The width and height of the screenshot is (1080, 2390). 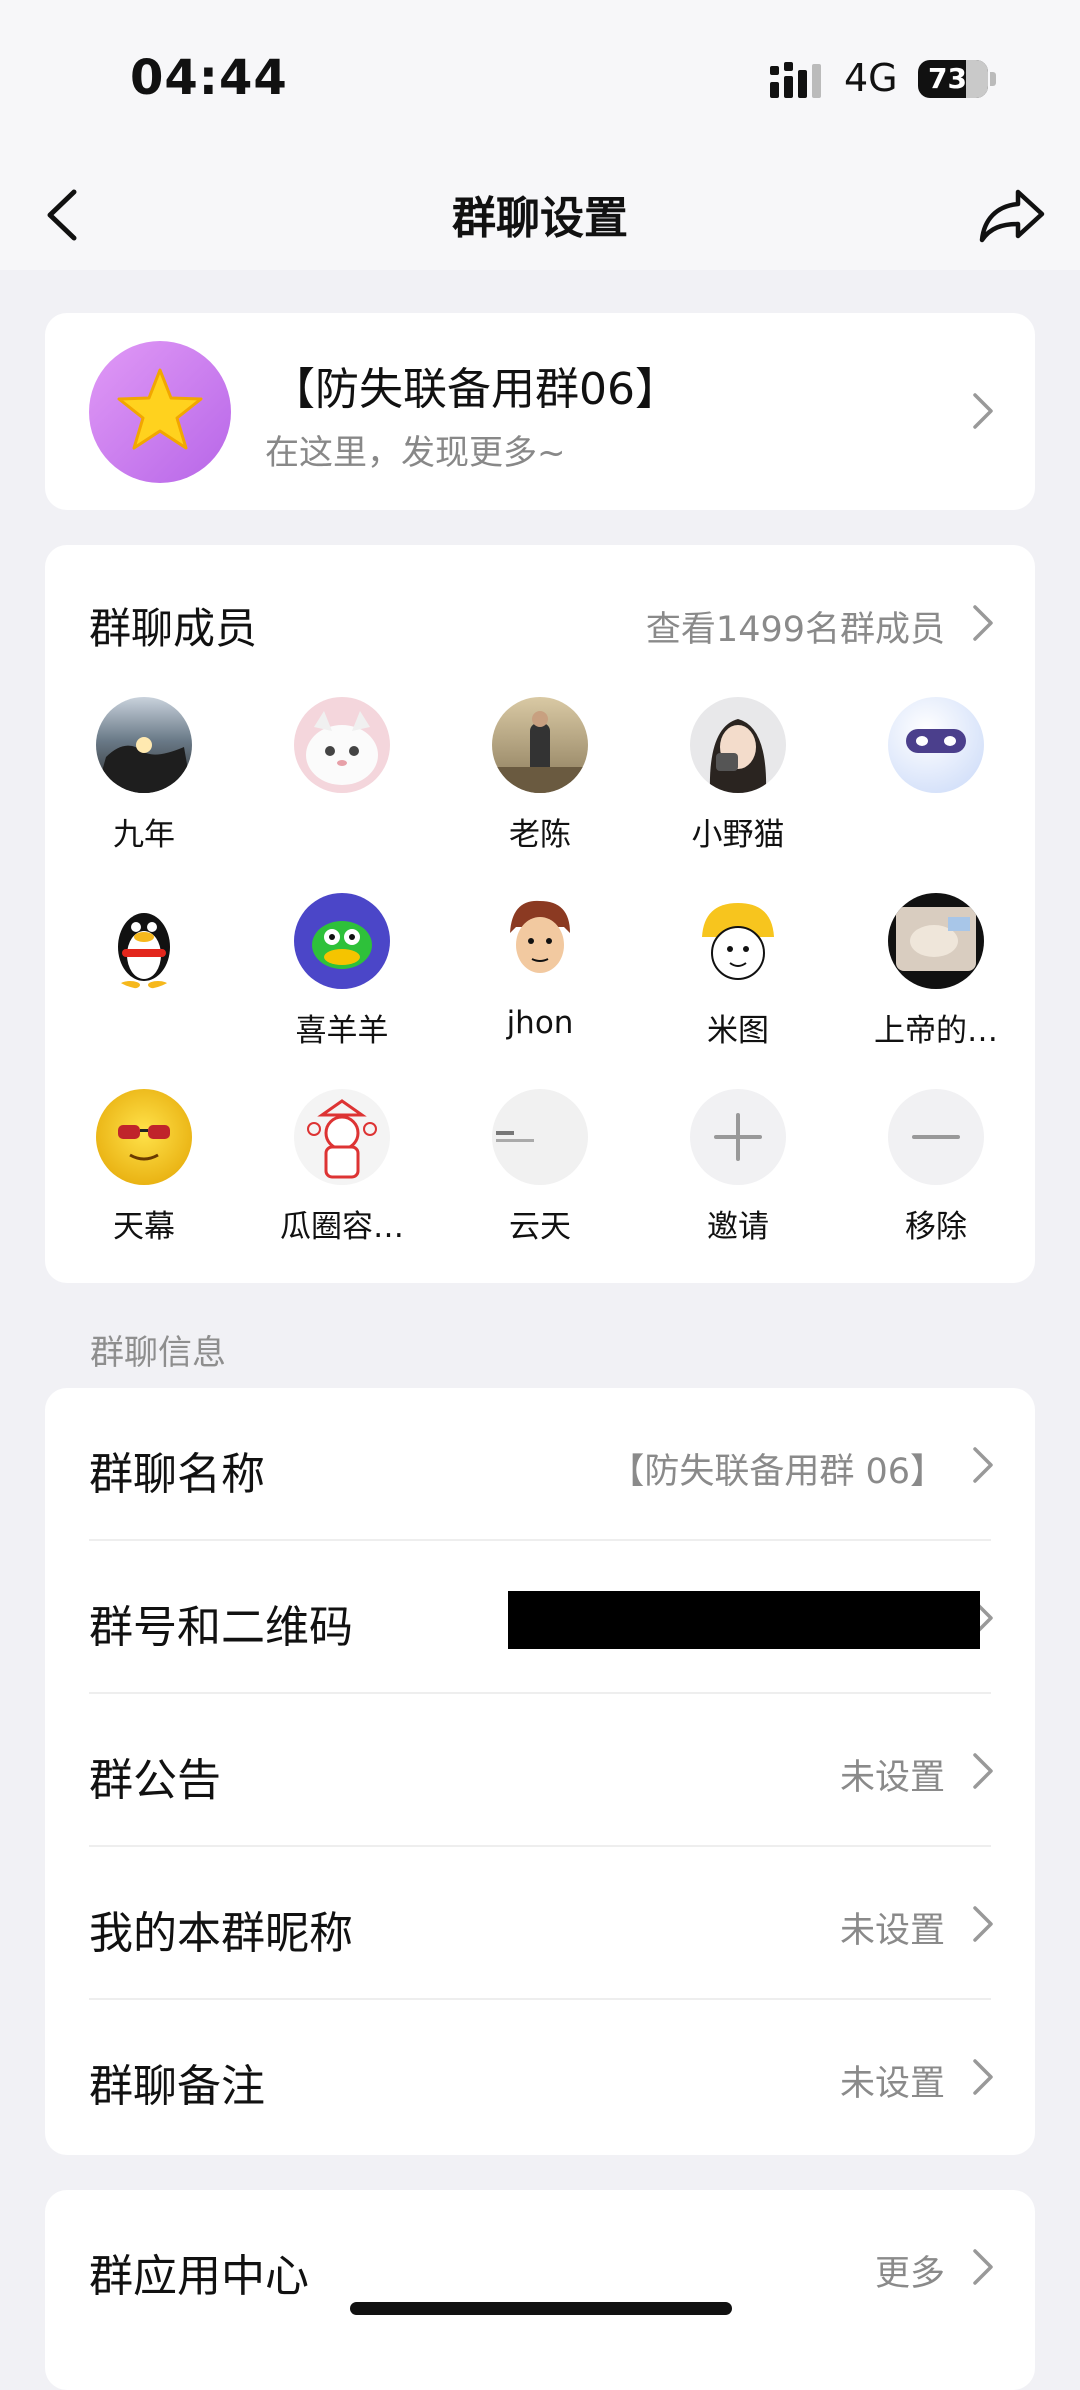 I want to click on plus-icon, so click(x=738, y=1137).